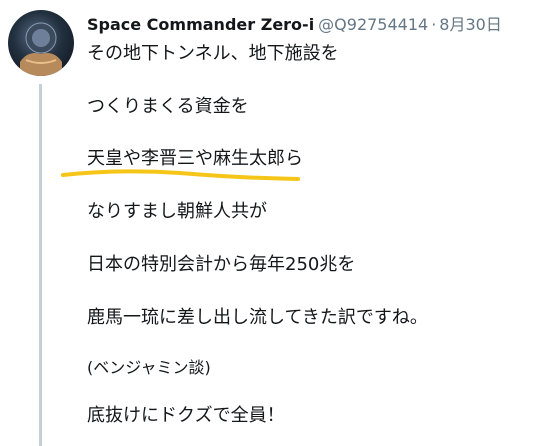 This screenshot has height=446, width=560. Describe the element at coordinates (186, 415) in the screenshot. I see `tweet-text-line-8: 底抜けにドクズで全員！` at that location.